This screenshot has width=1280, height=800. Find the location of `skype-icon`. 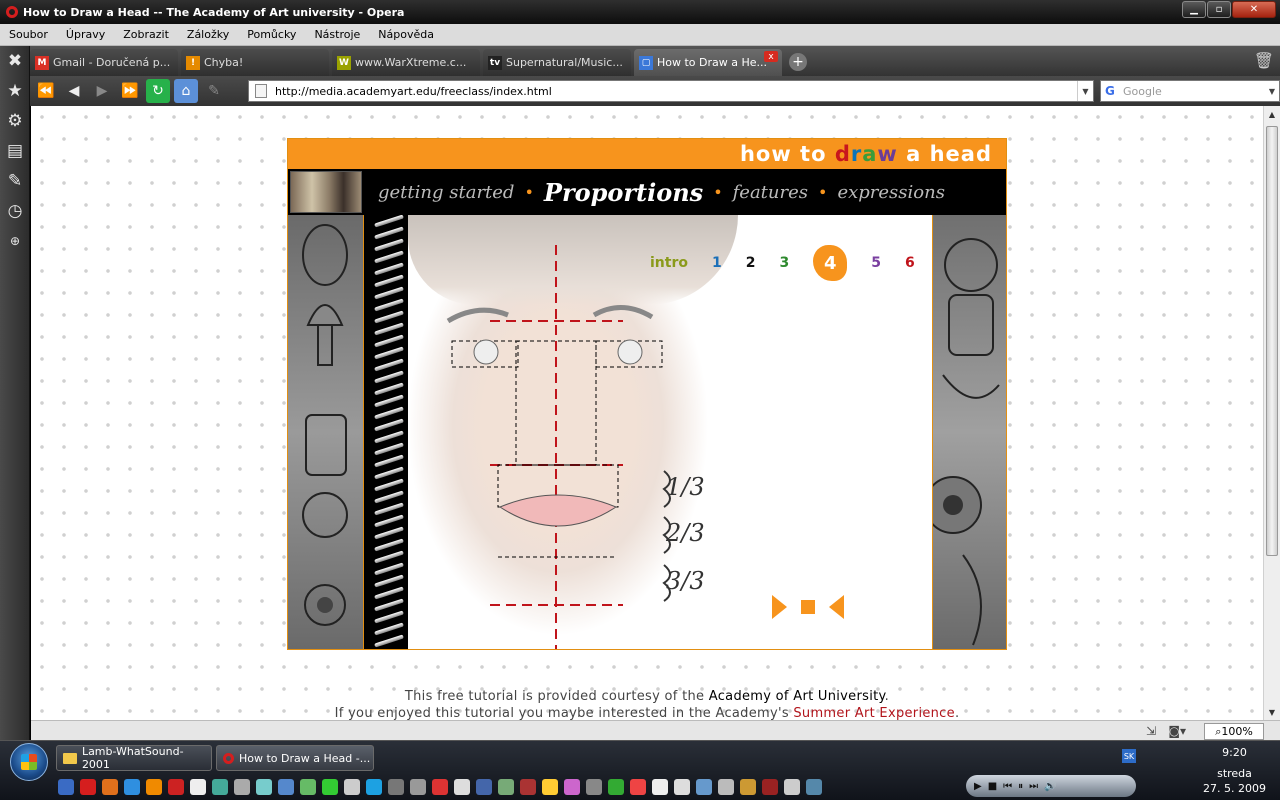

skype-icon is located at coordinates (374, 787).